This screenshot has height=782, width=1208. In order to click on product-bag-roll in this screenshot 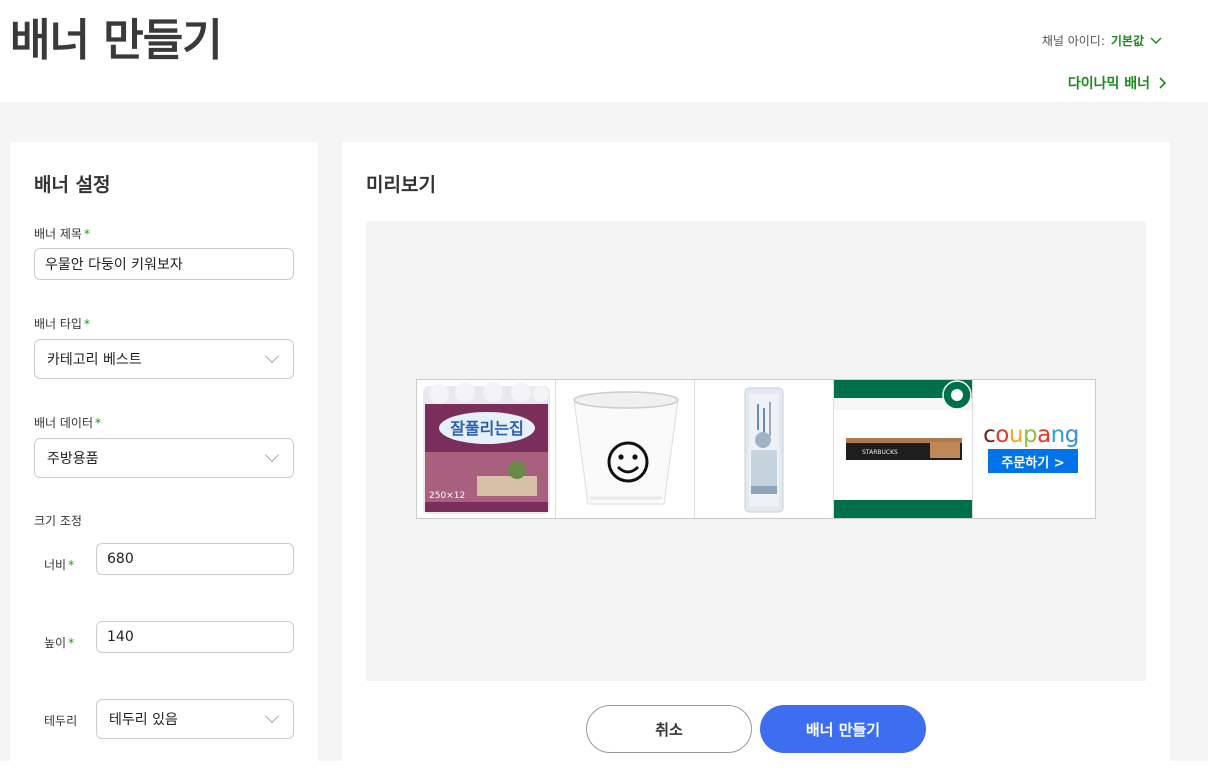, I will do `click(764, 449)`.